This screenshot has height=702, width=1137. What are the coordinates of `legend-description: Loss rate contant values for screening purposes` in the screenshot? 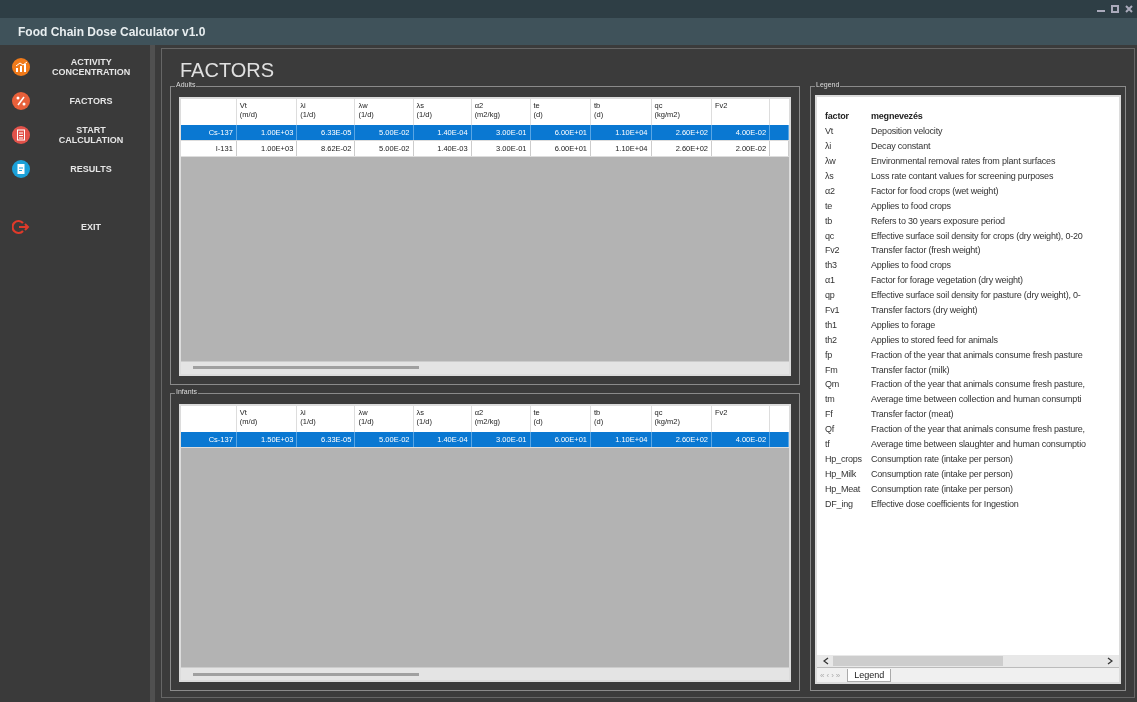 It's located at (962, 176).